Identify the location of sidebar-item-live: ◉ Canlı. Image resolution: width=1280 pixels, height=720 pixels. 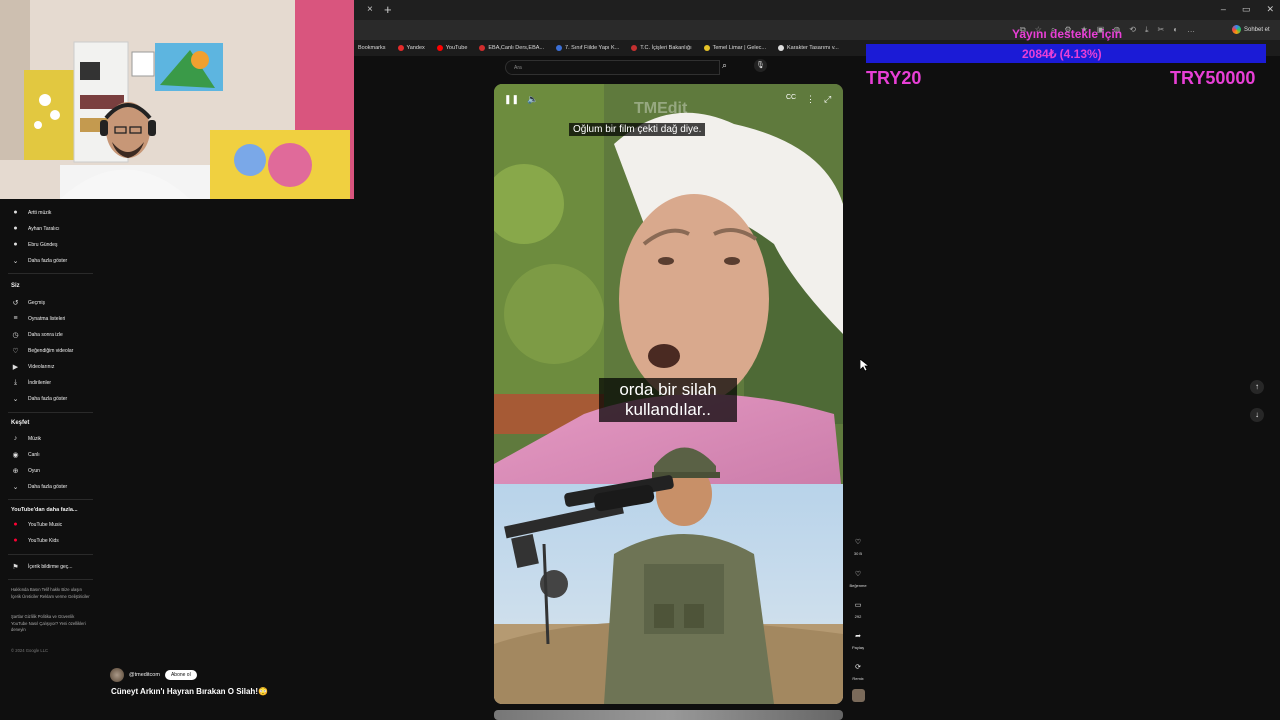
(25, 455).